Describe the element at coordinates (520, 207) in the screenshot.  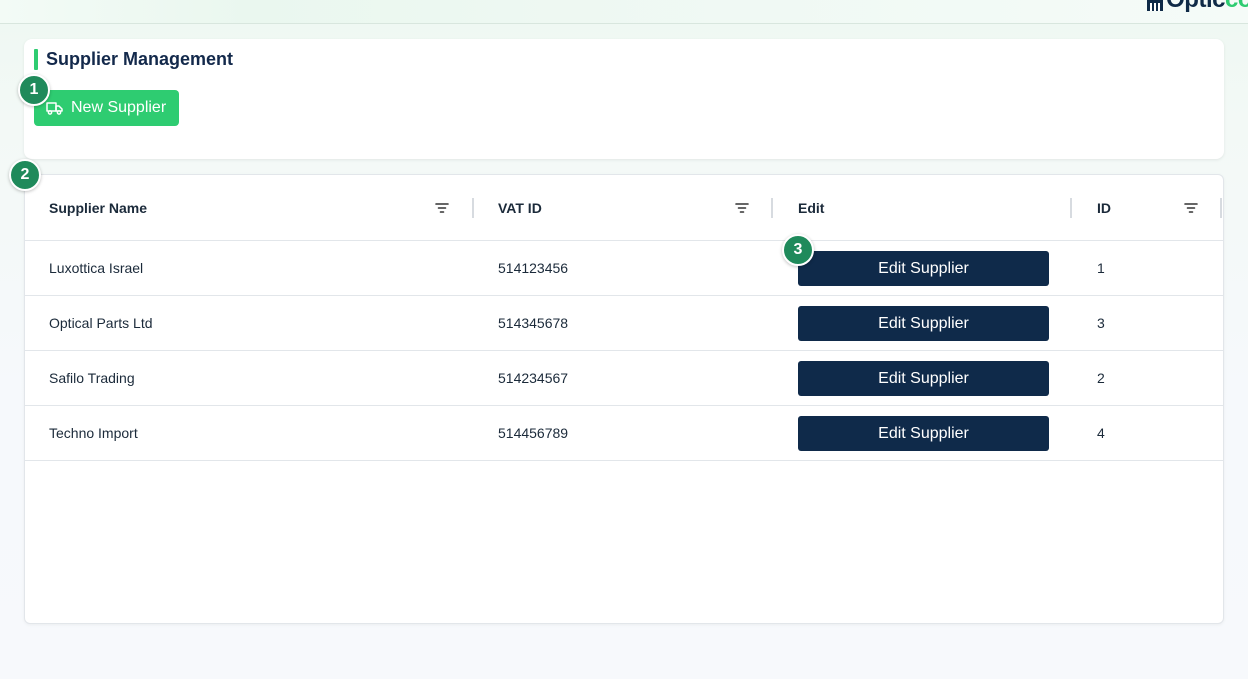
I see `column-header-vat-id: VAT ID` at that location.